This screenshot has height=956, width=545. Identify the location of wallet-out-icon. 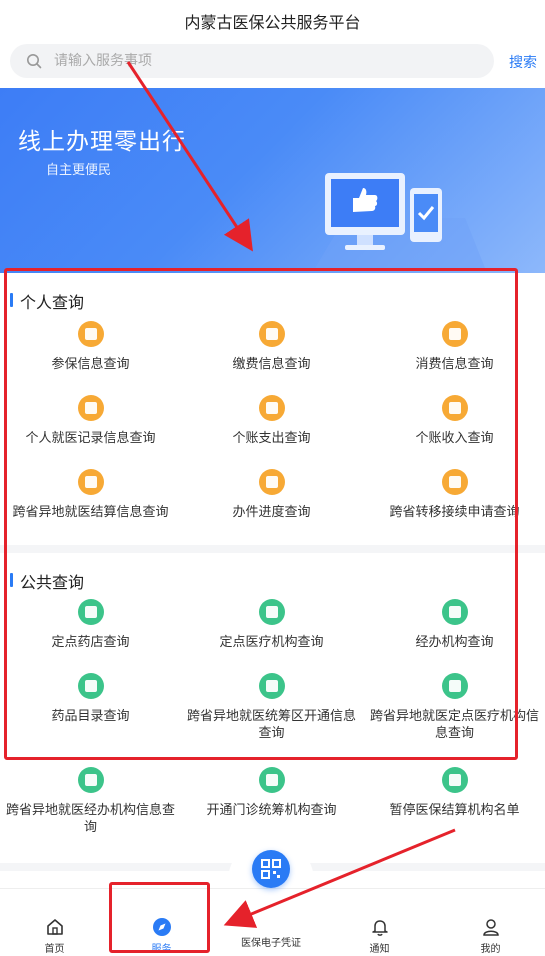
(271, 408).